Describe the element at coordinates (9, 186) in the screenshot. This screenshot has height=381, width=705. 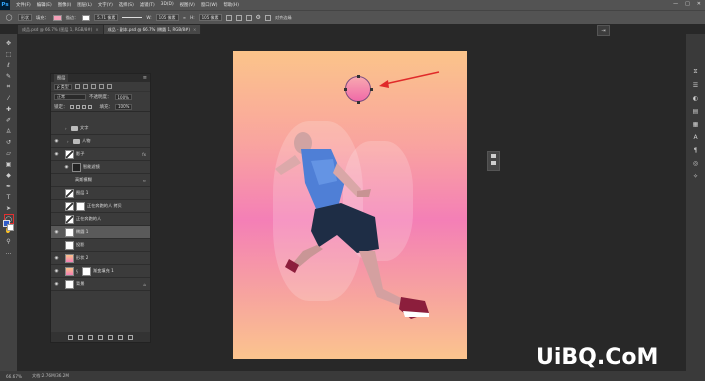
I see `pen-icon: ✒` at that location.